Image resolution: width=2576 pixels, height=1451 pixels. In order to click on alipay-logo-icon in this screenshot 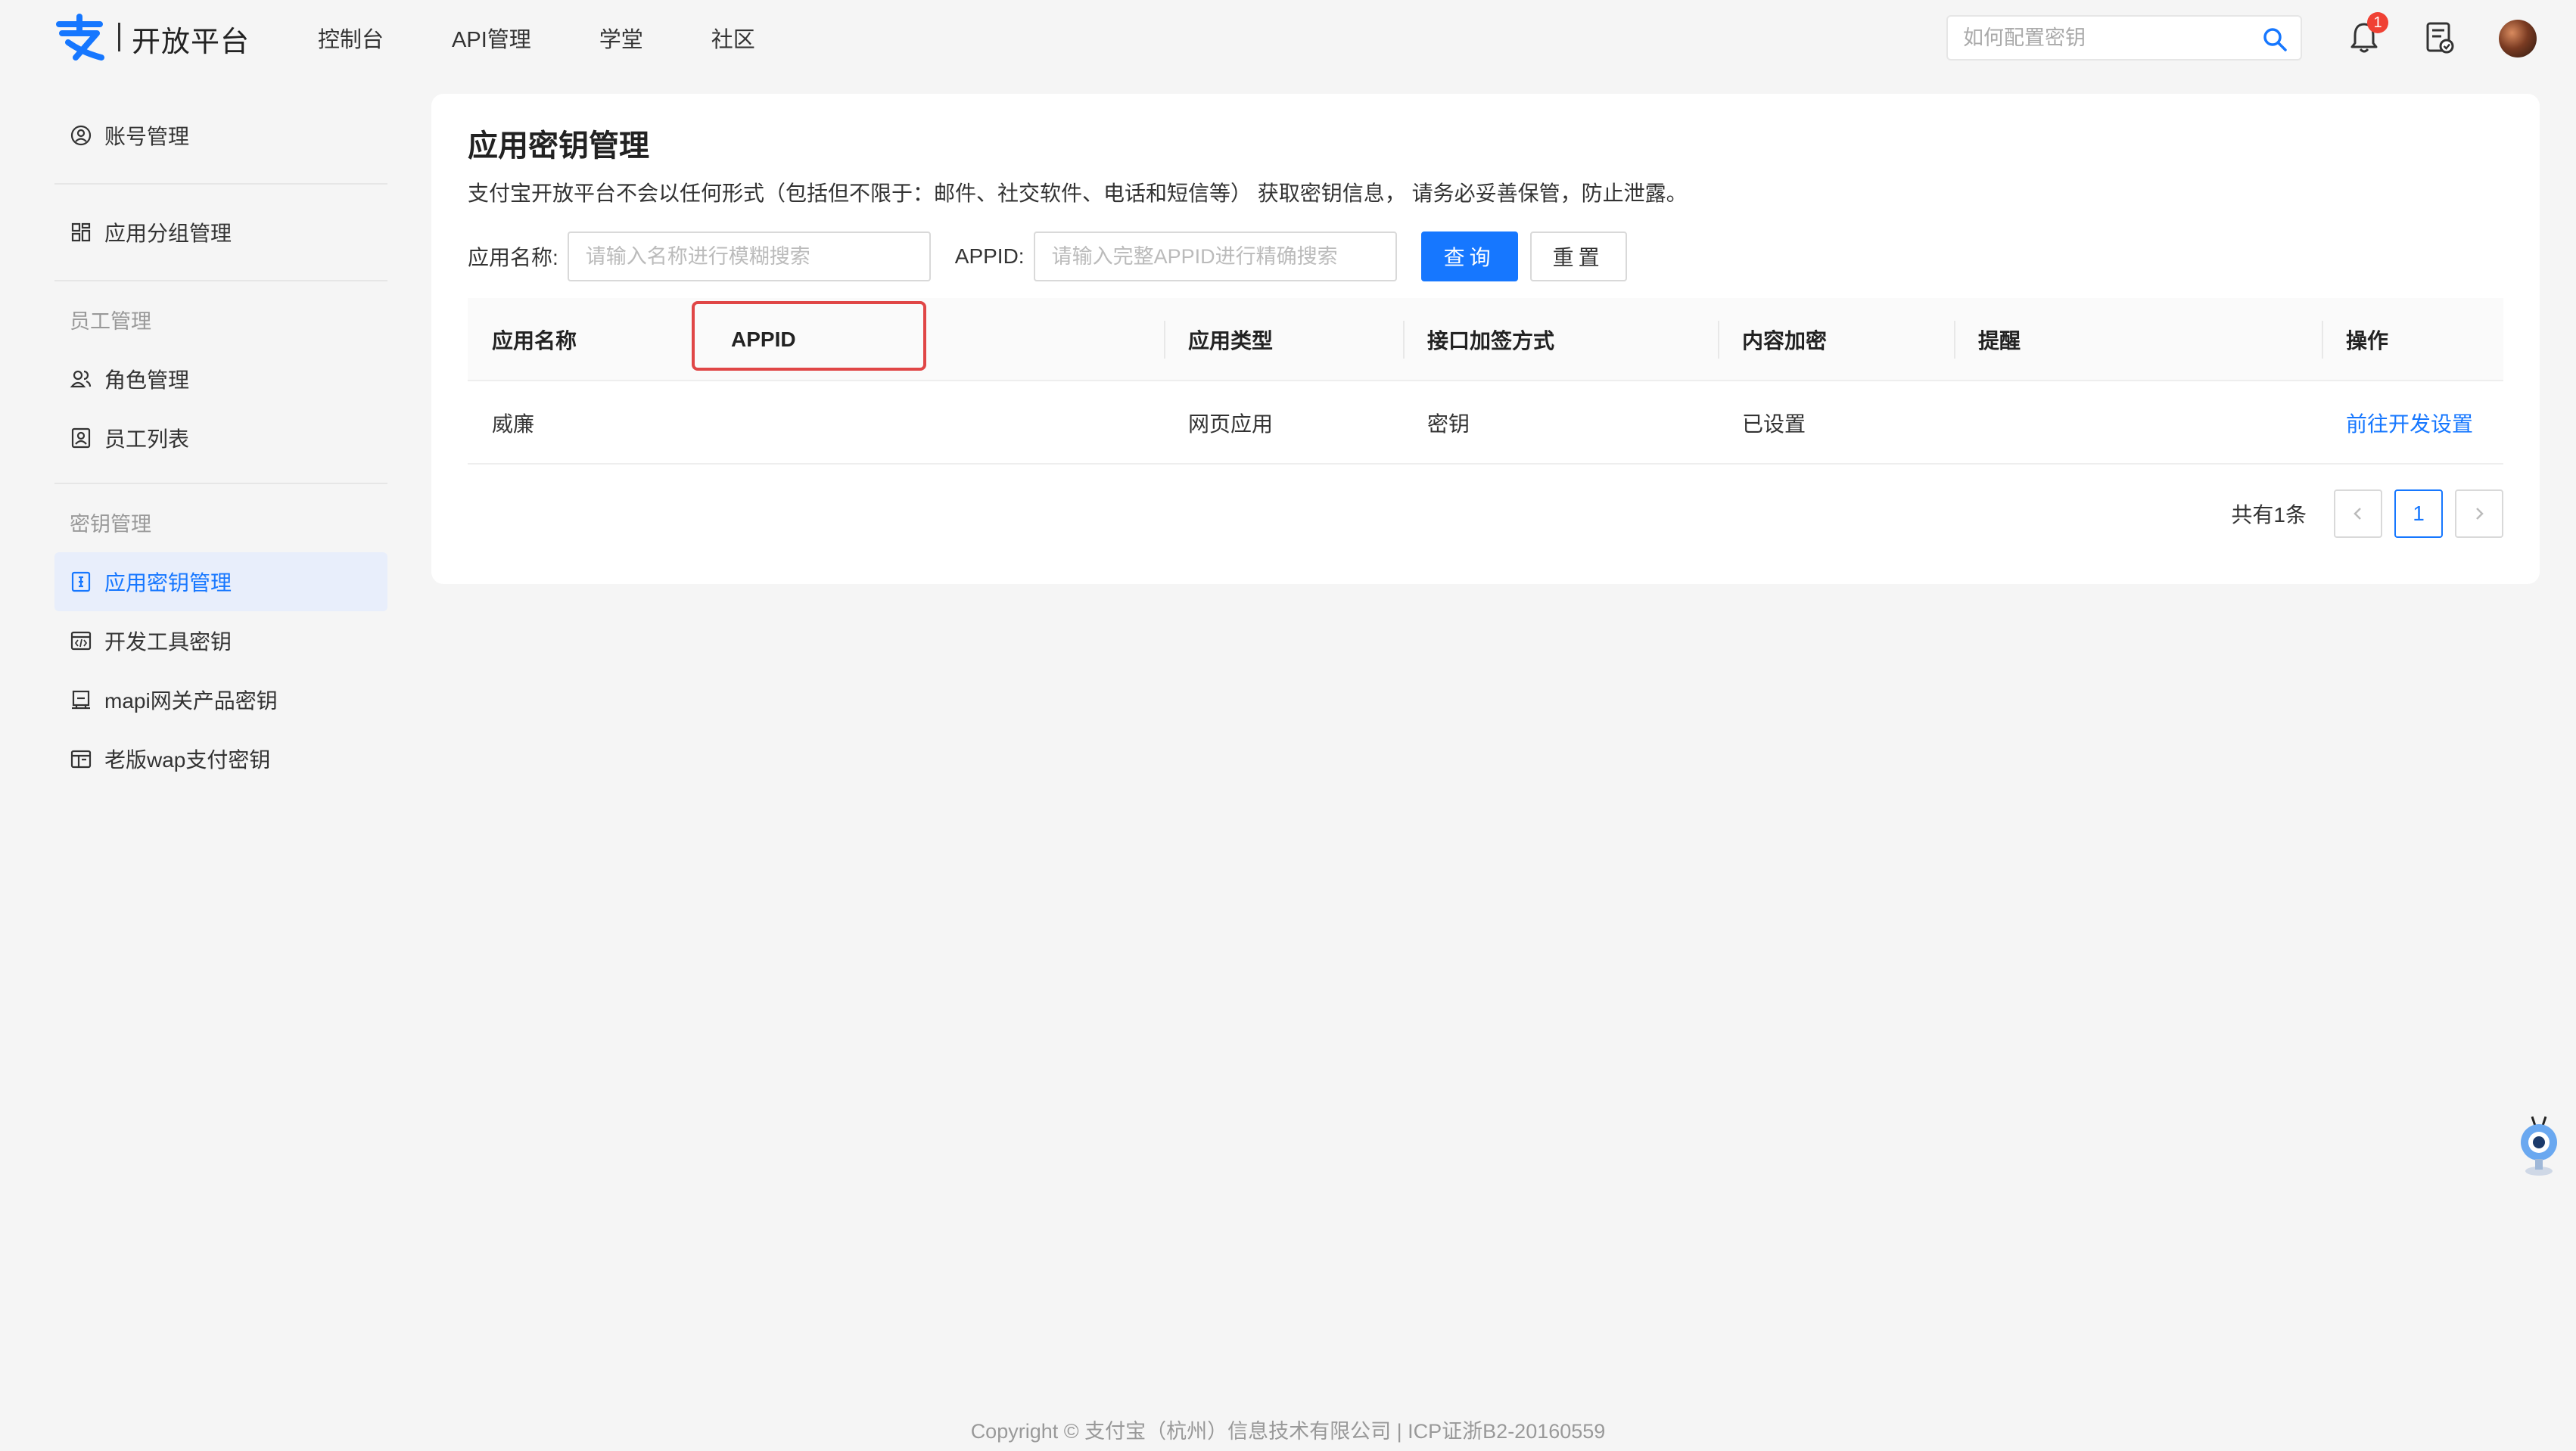, I will do `click(79, 38)`.